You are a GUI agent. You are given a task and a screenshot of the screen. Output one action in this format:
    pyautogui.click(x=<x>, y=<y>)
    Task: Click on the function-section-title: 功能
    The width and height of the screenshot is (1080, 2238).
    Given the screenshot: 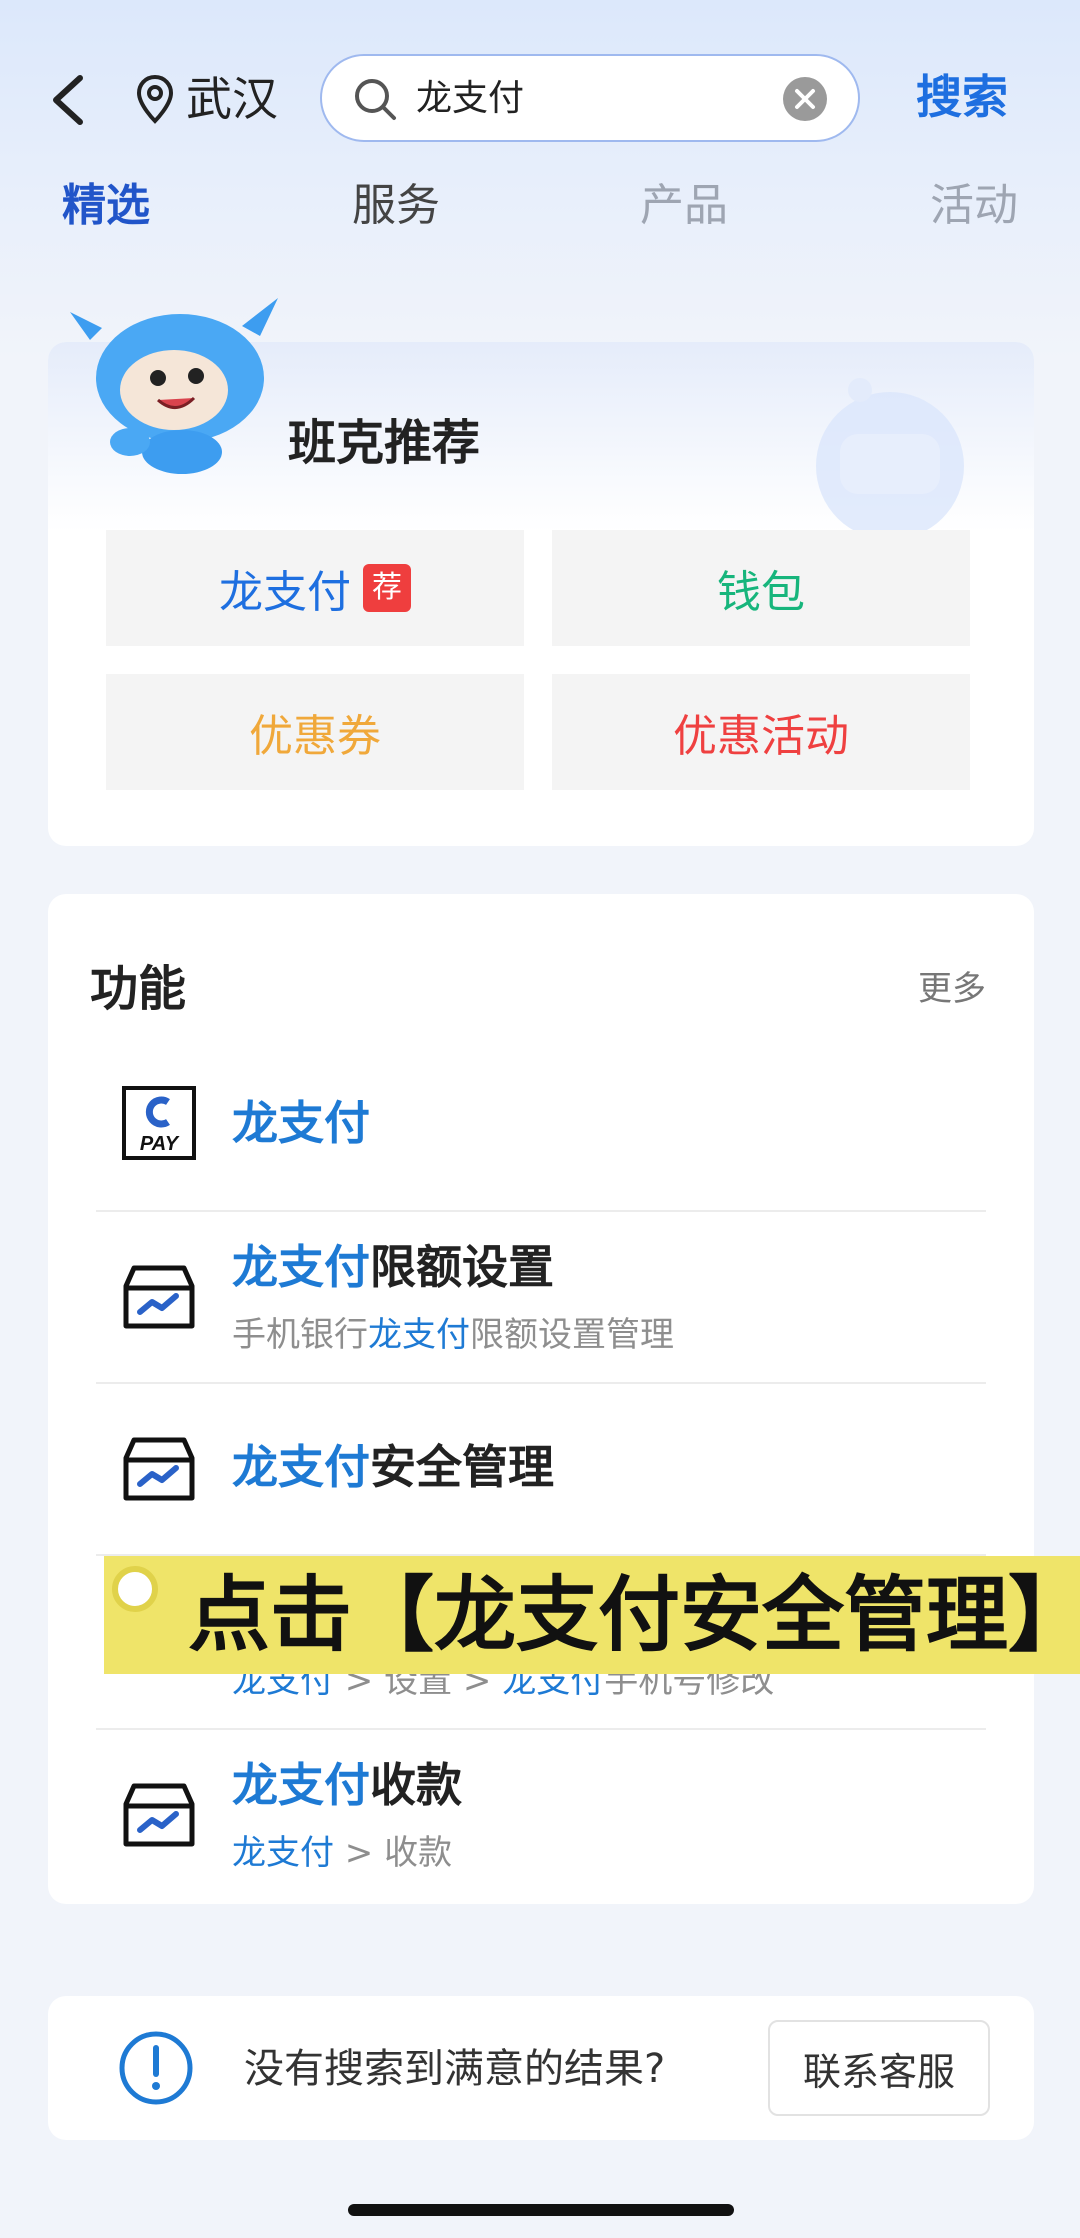 What is the action you would take?
    pyautogui.click(x=138, y=989)
    